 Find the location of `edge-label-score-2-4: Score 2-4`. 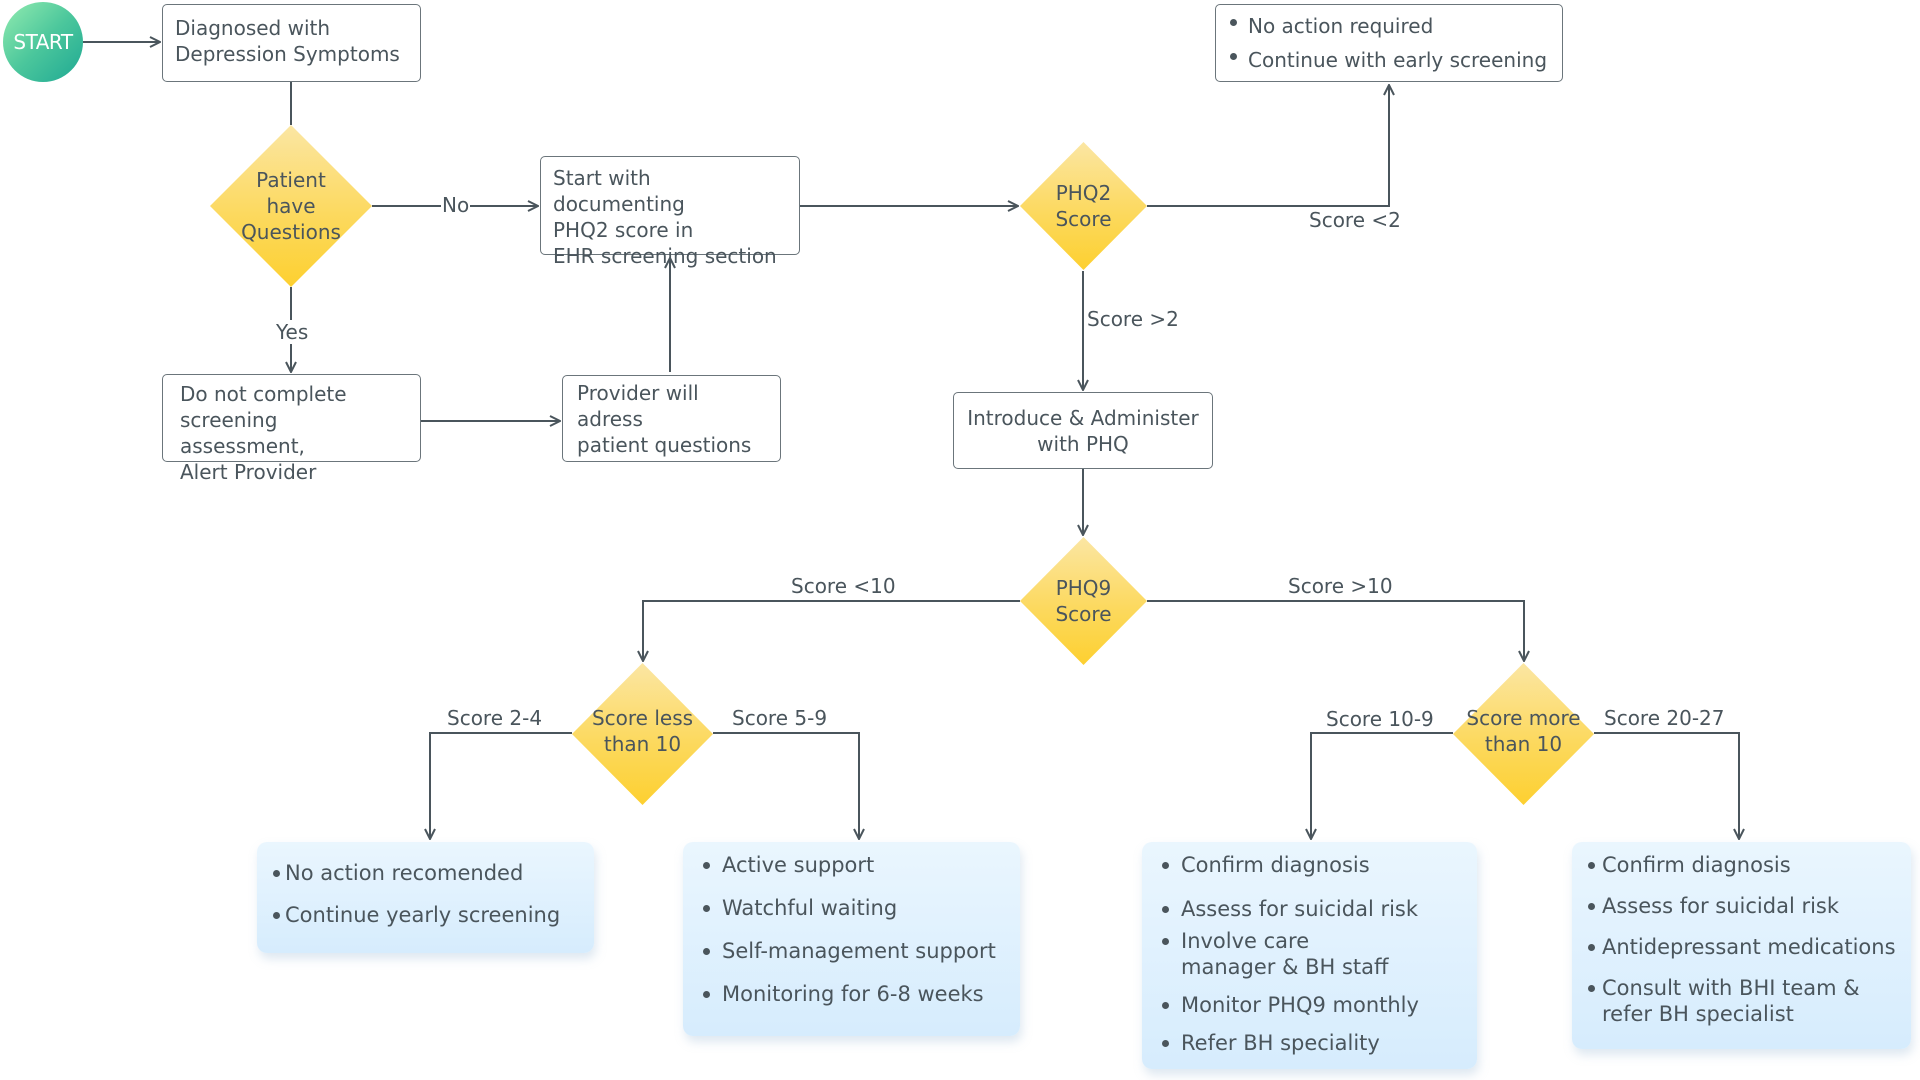

edge-label-score-2-4: Score 2-4 is located at coordinates (495, 718).